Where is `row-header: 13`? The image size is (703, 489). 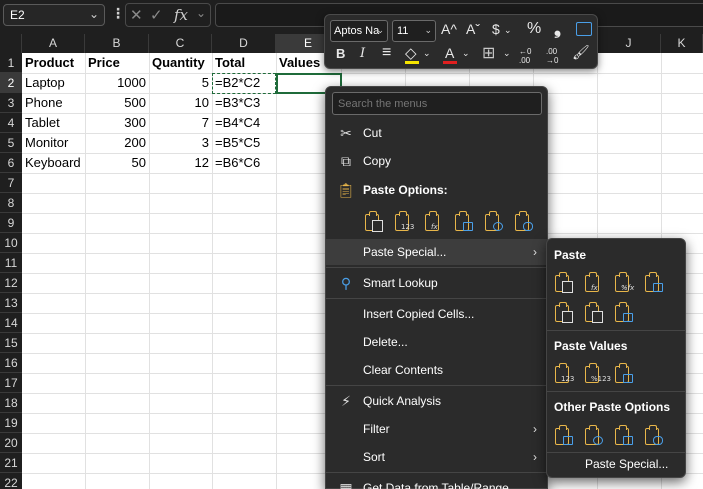
row-header: 13 is located at coordinates (11, 303).